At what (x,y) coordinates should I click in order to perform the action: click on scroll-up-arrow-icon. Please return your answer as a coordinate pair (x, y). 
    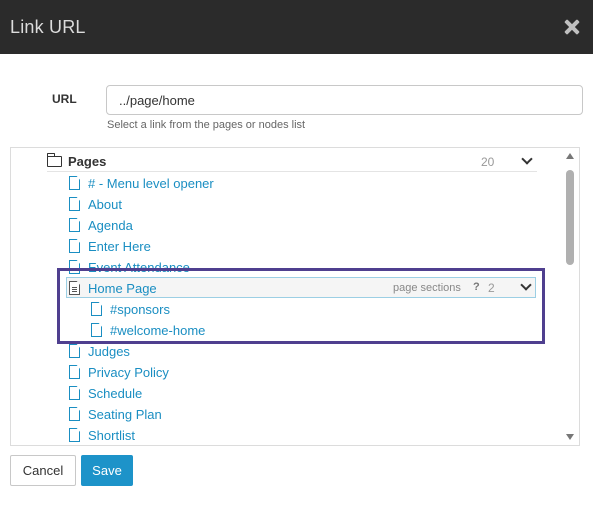
    Looking at the image, I should click on (570, 156).